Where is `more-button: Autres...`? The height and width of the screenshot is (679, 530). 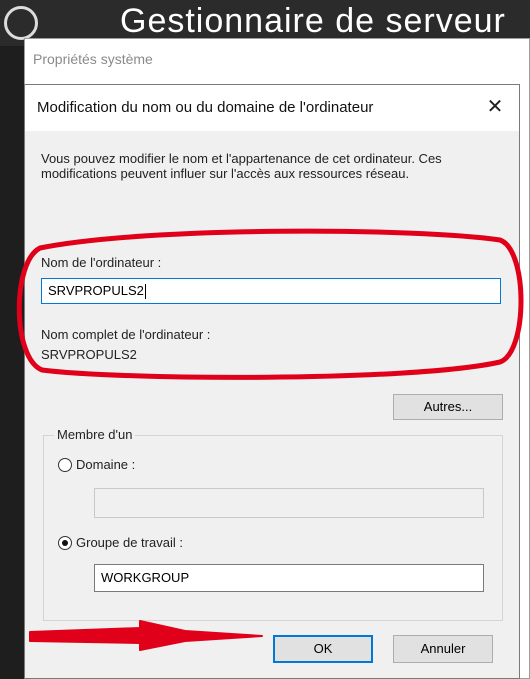 more-button: Autres... is located at coordinates (448, 407).